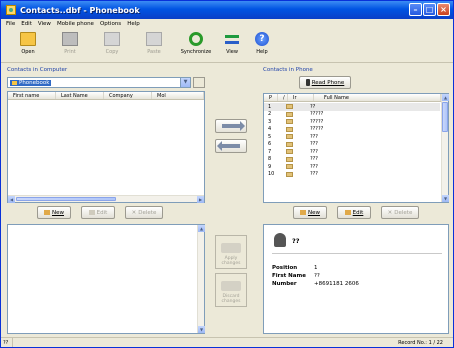 The height and width of the screenshot is (348, 454). What do you see at coordinates (98, 212) in the screenshot?
I see `computer-edit-button: Edit` at bounding box center [98, 212].